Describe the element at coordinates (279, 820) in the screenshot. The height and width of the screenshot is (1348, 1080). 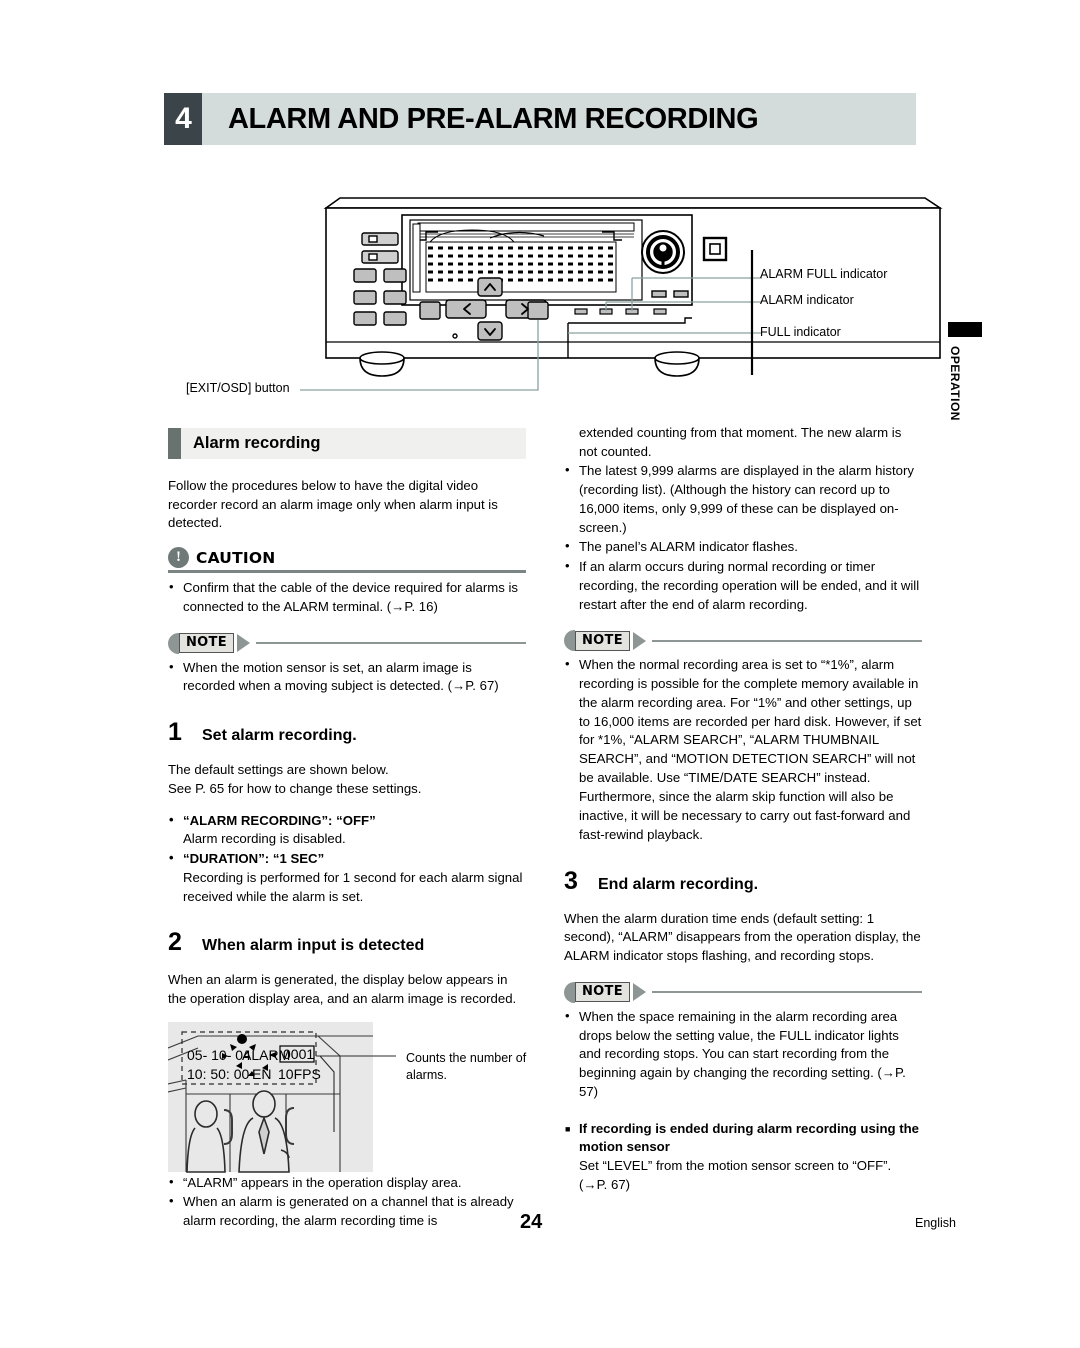
I see `setting-name: “ALARM RECORDING”: “OFF”` at that location.